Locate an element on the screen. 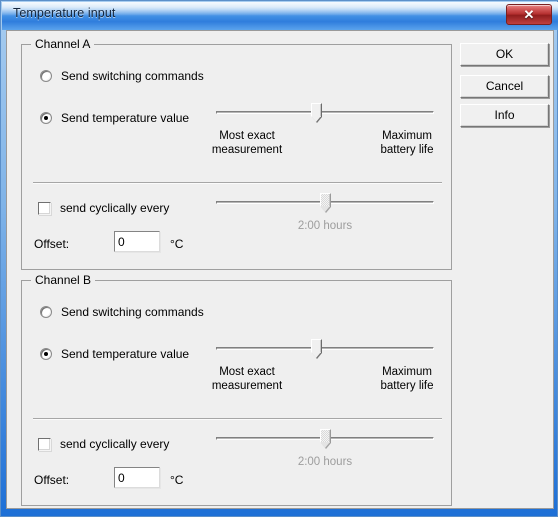  separator-a is located at coordinates (237, 183).